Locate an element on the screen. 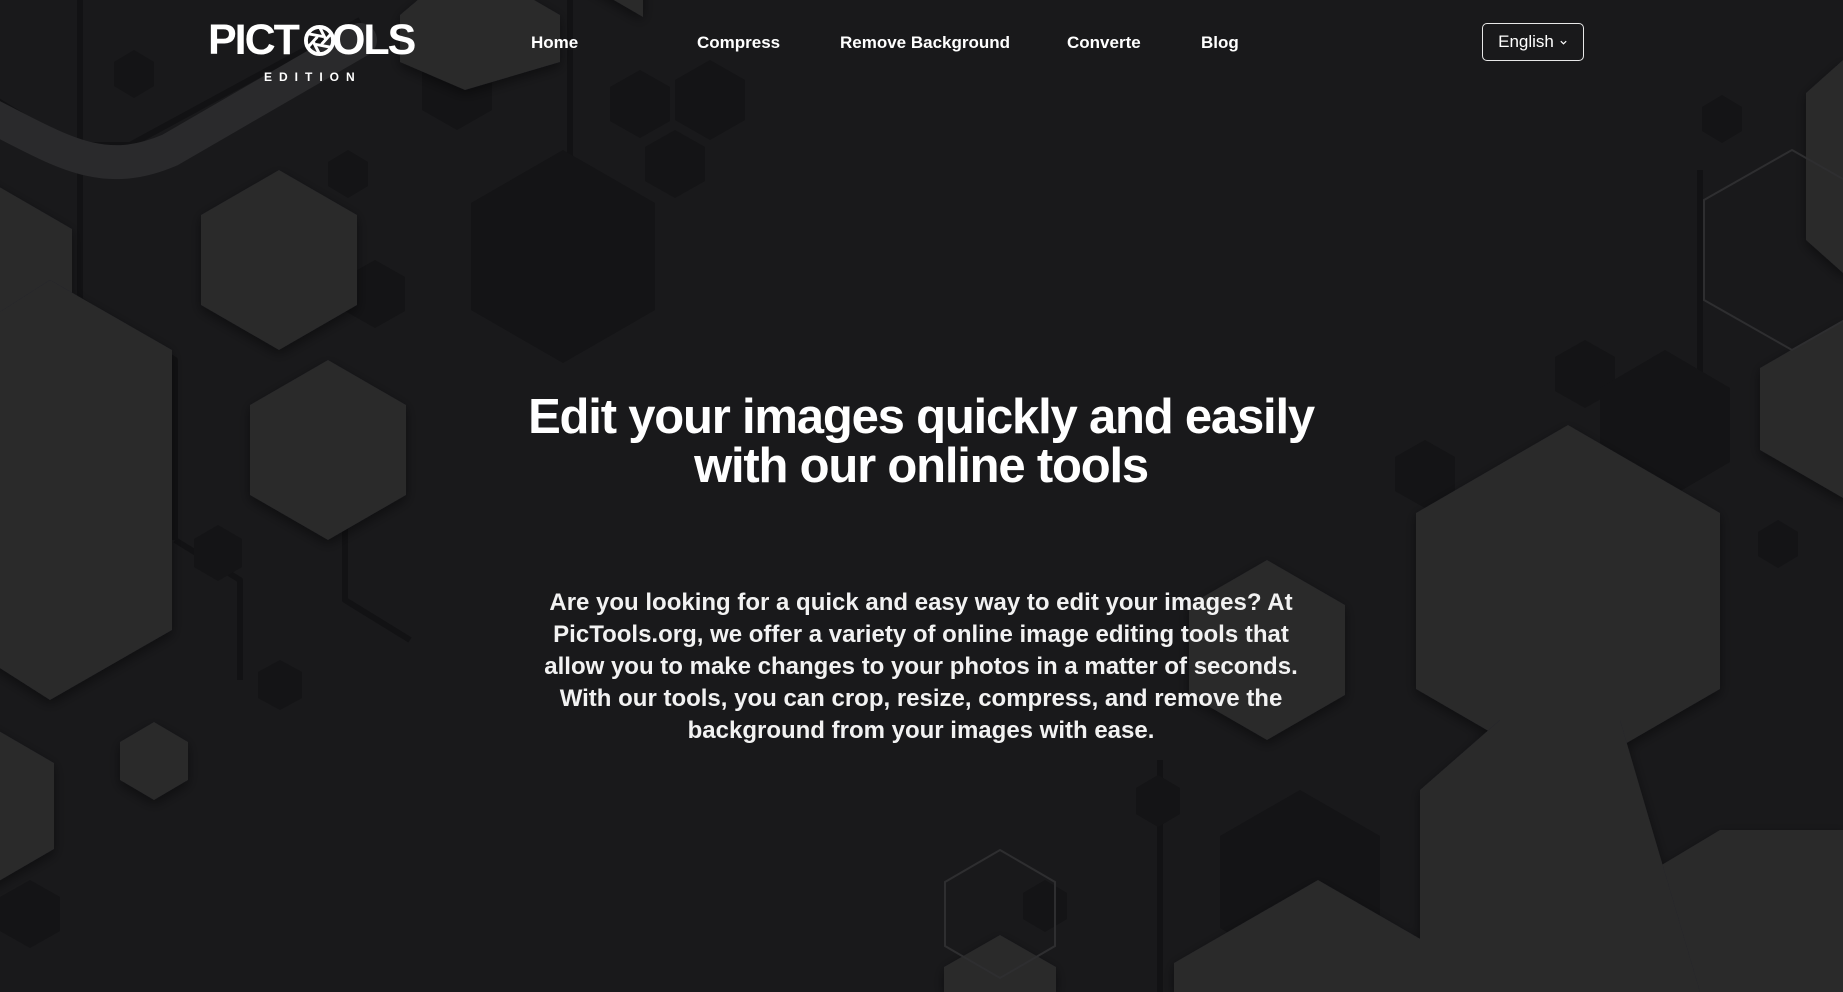  chevron-down-icon is located at coordinates (1563, 42).